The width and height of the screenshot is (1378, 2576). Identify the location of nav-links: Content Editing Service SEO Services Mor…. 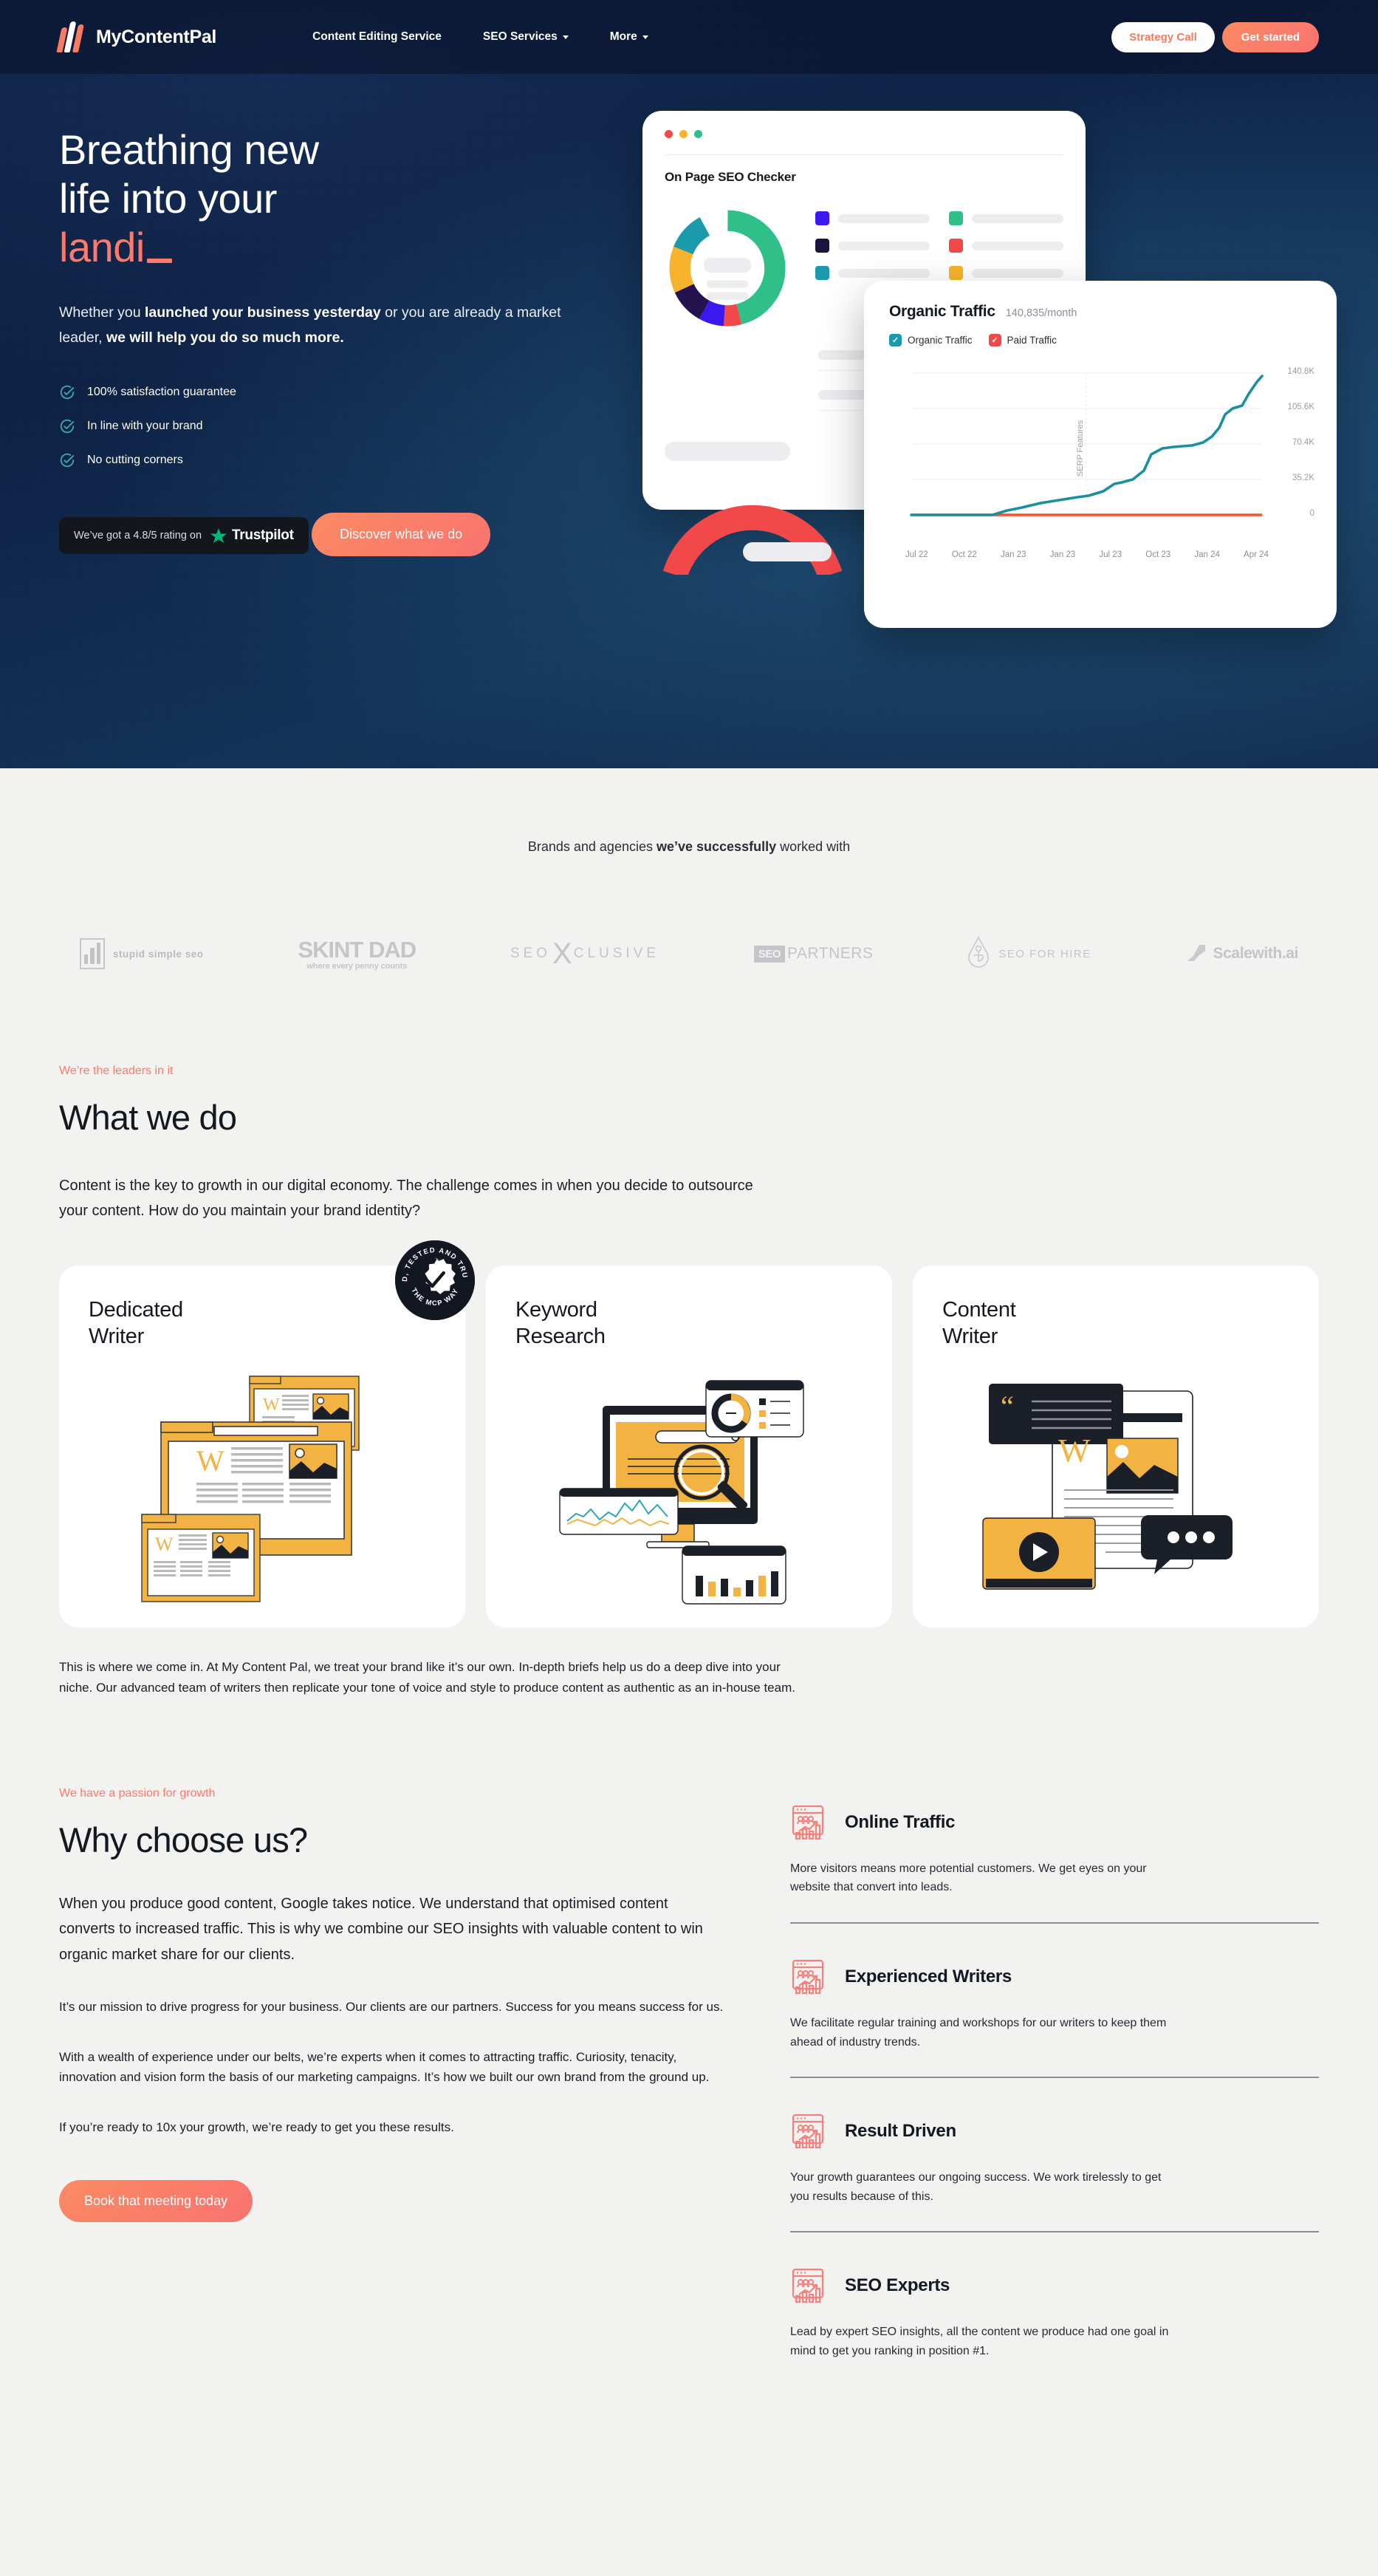
(480, 37).